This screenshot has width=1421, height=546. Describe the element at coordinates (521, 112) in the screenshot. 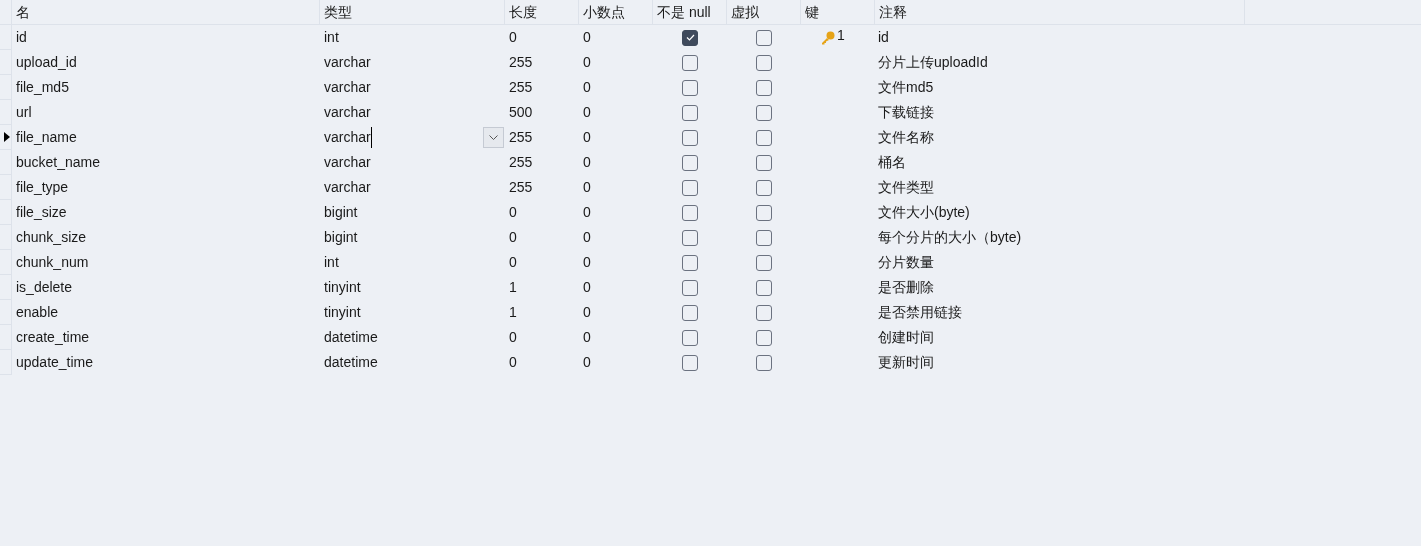

I see `table-cell-text: 500` at that location.